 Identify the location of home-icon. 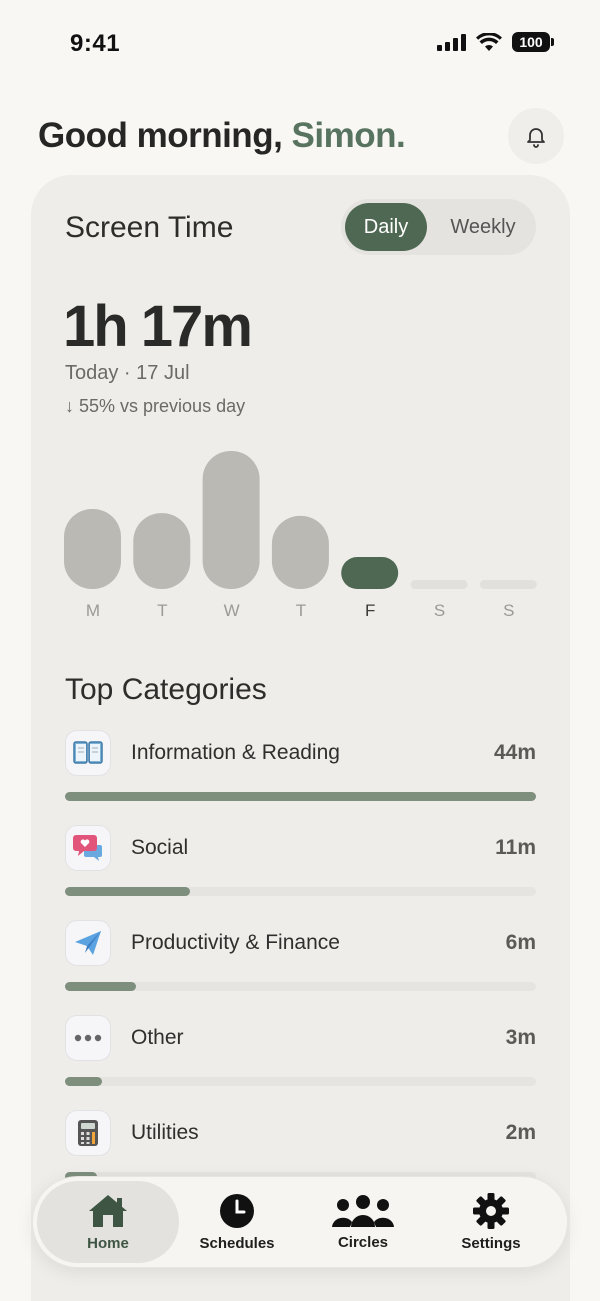
(108, 1210).